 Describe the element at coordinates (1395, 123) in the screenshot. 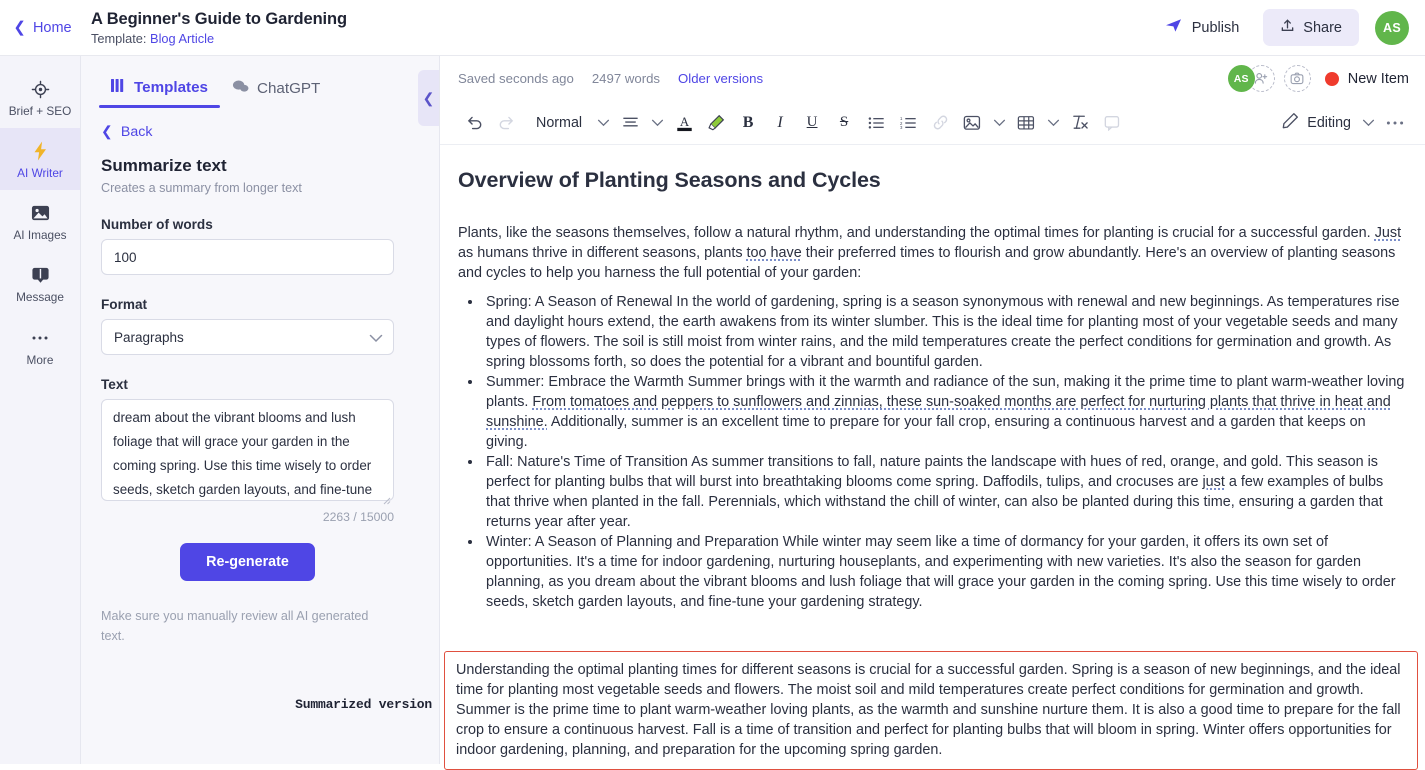

I see `more-options-button` at that location.